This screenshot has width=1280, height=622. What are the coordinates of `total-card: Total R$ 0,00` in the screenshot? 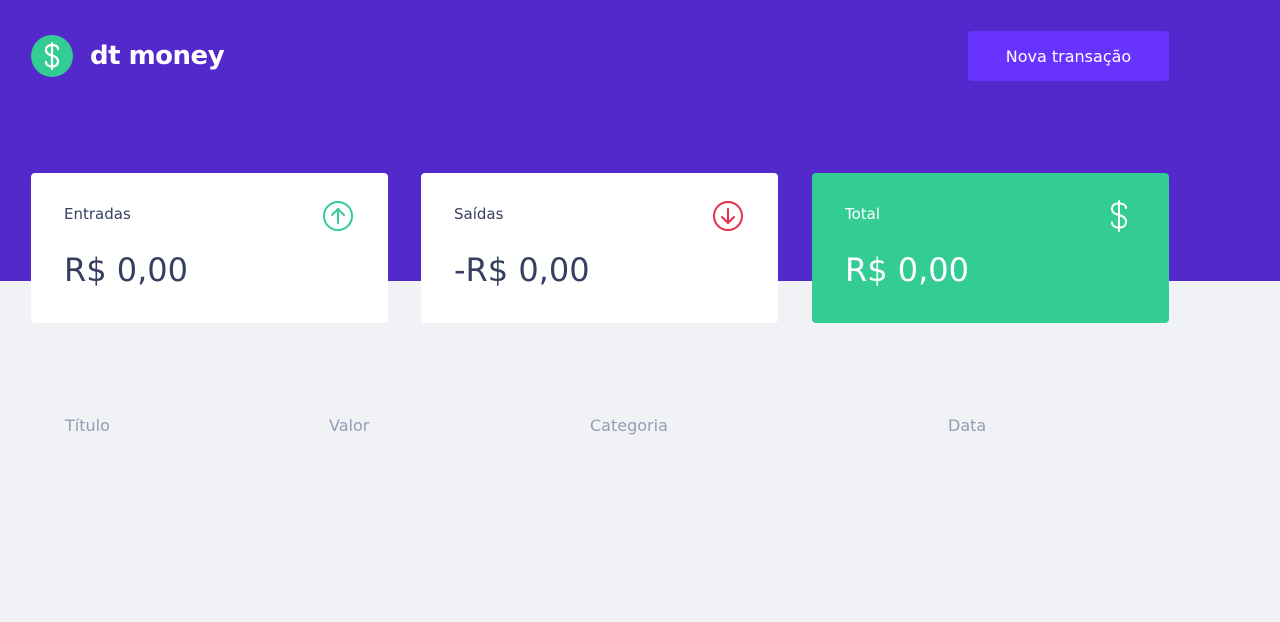 It's located at (990, 248).